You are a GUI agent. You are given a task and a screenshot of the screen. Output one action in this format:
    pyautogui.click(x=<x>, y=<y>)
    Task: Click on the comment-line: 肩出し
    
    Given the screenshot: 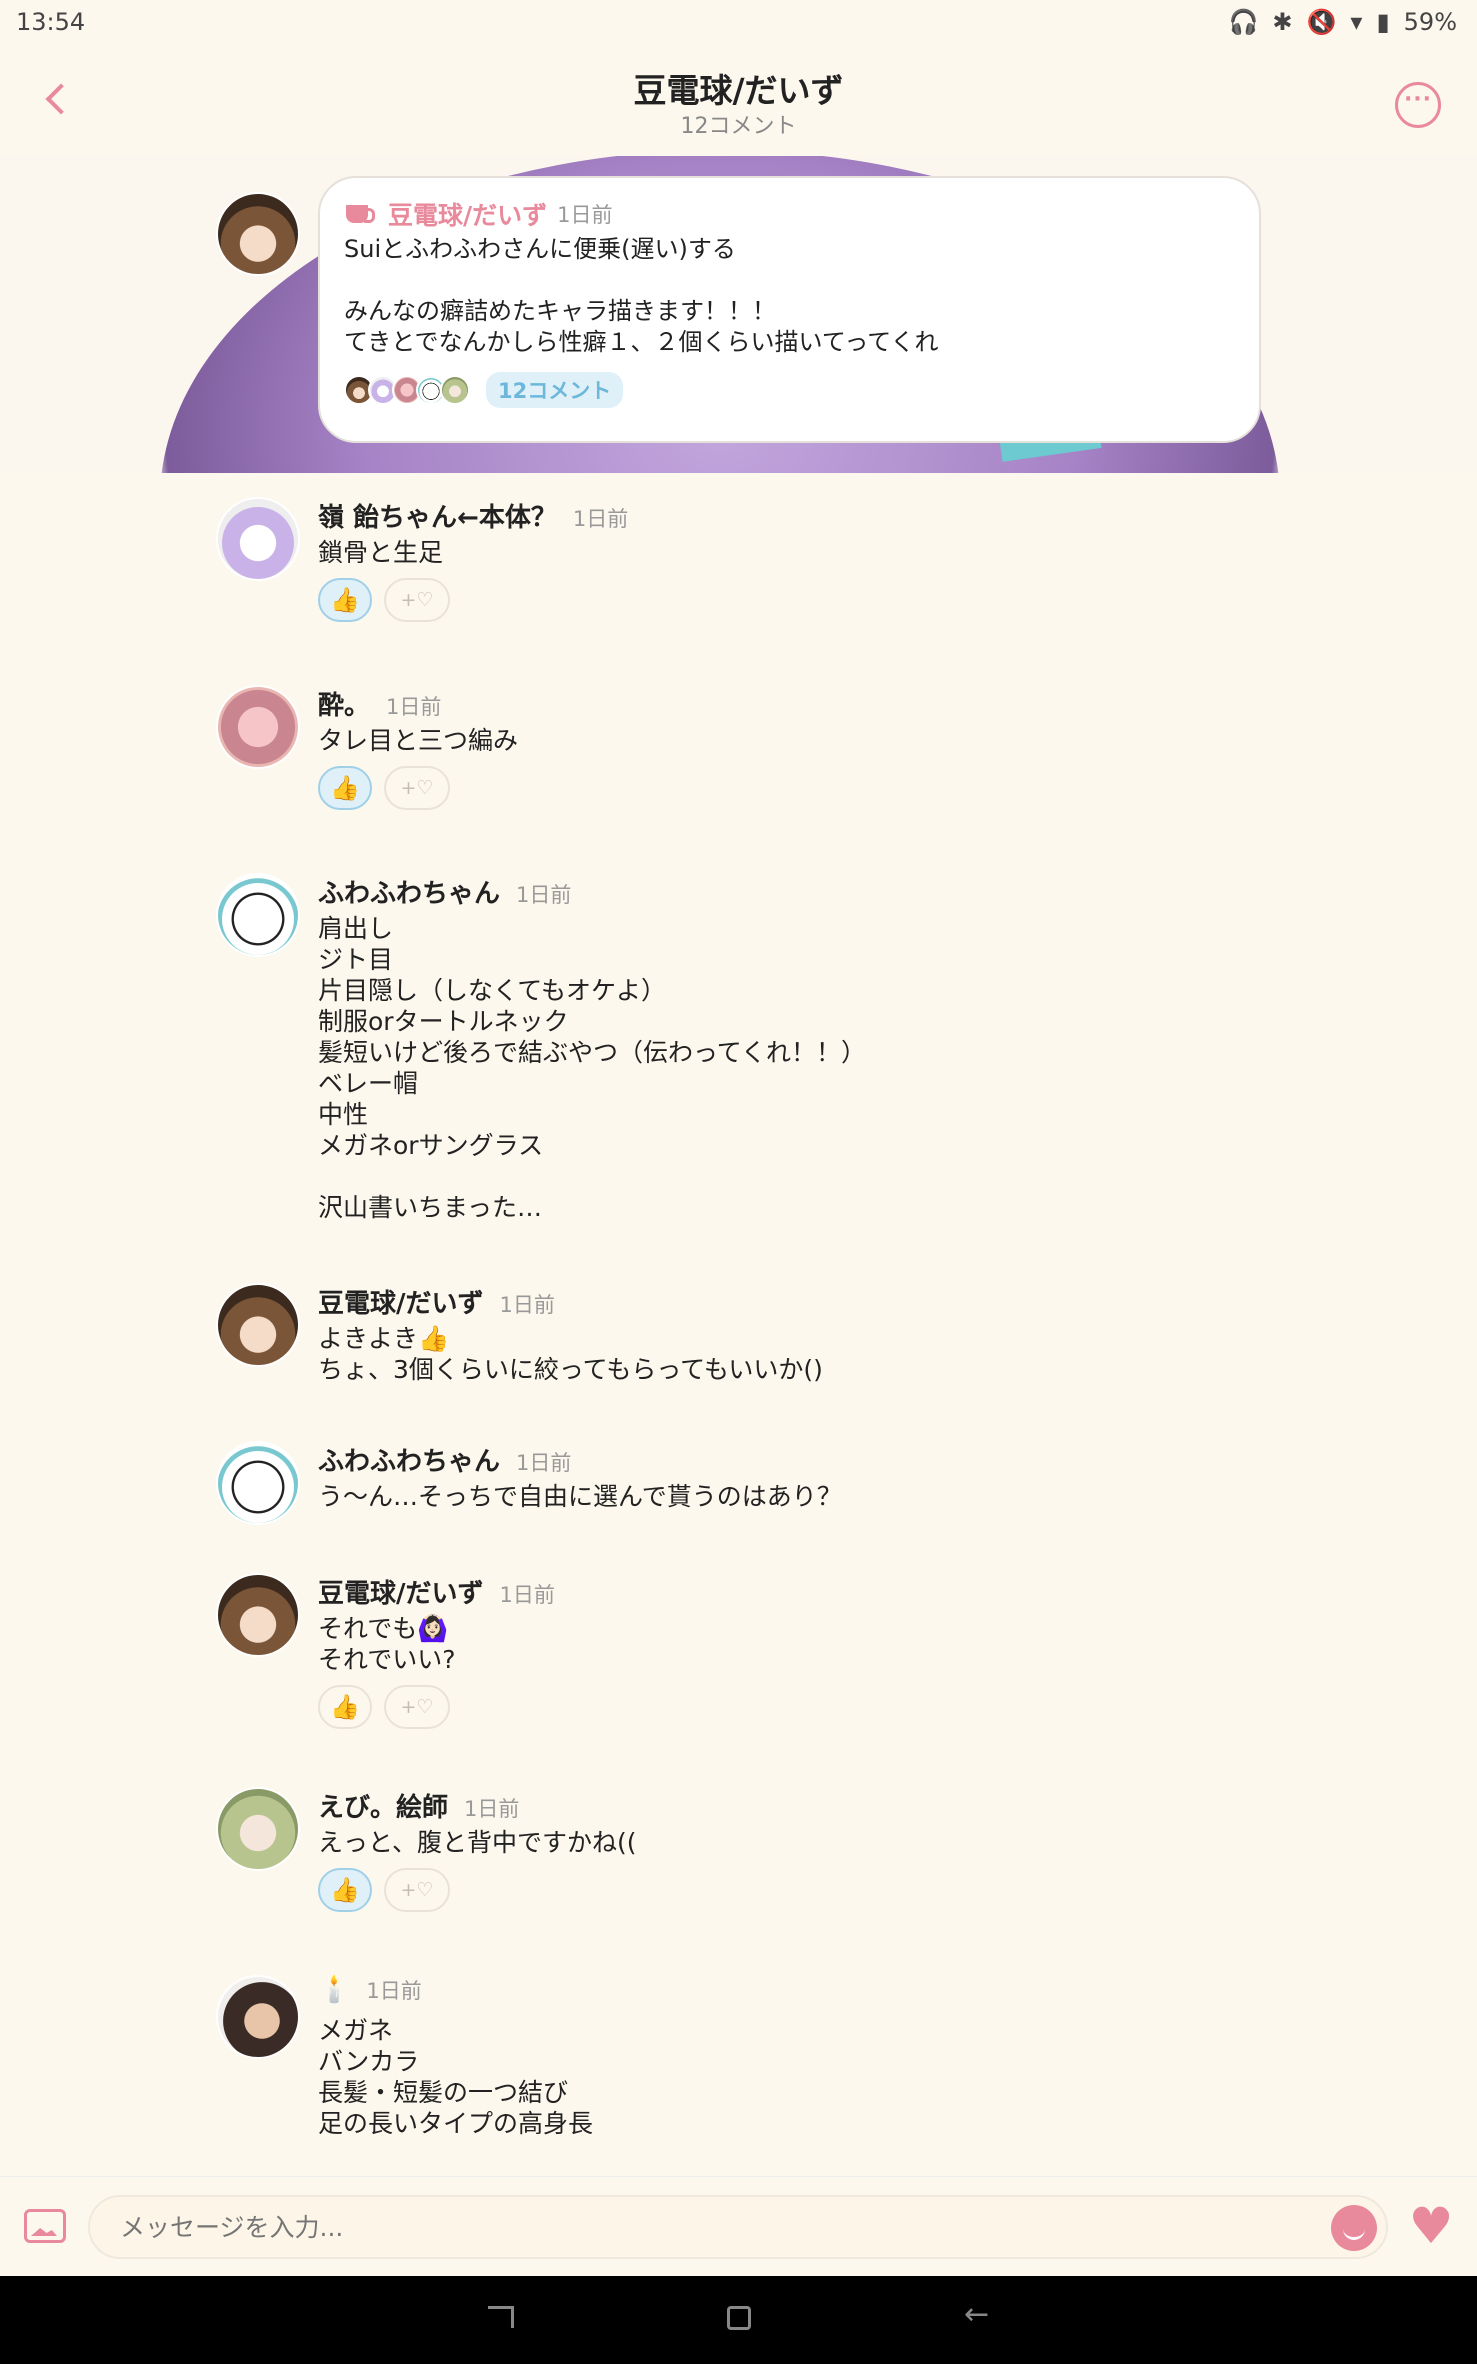 What is the action you would take?
    pyautogui.click(x=356, y=928)
    